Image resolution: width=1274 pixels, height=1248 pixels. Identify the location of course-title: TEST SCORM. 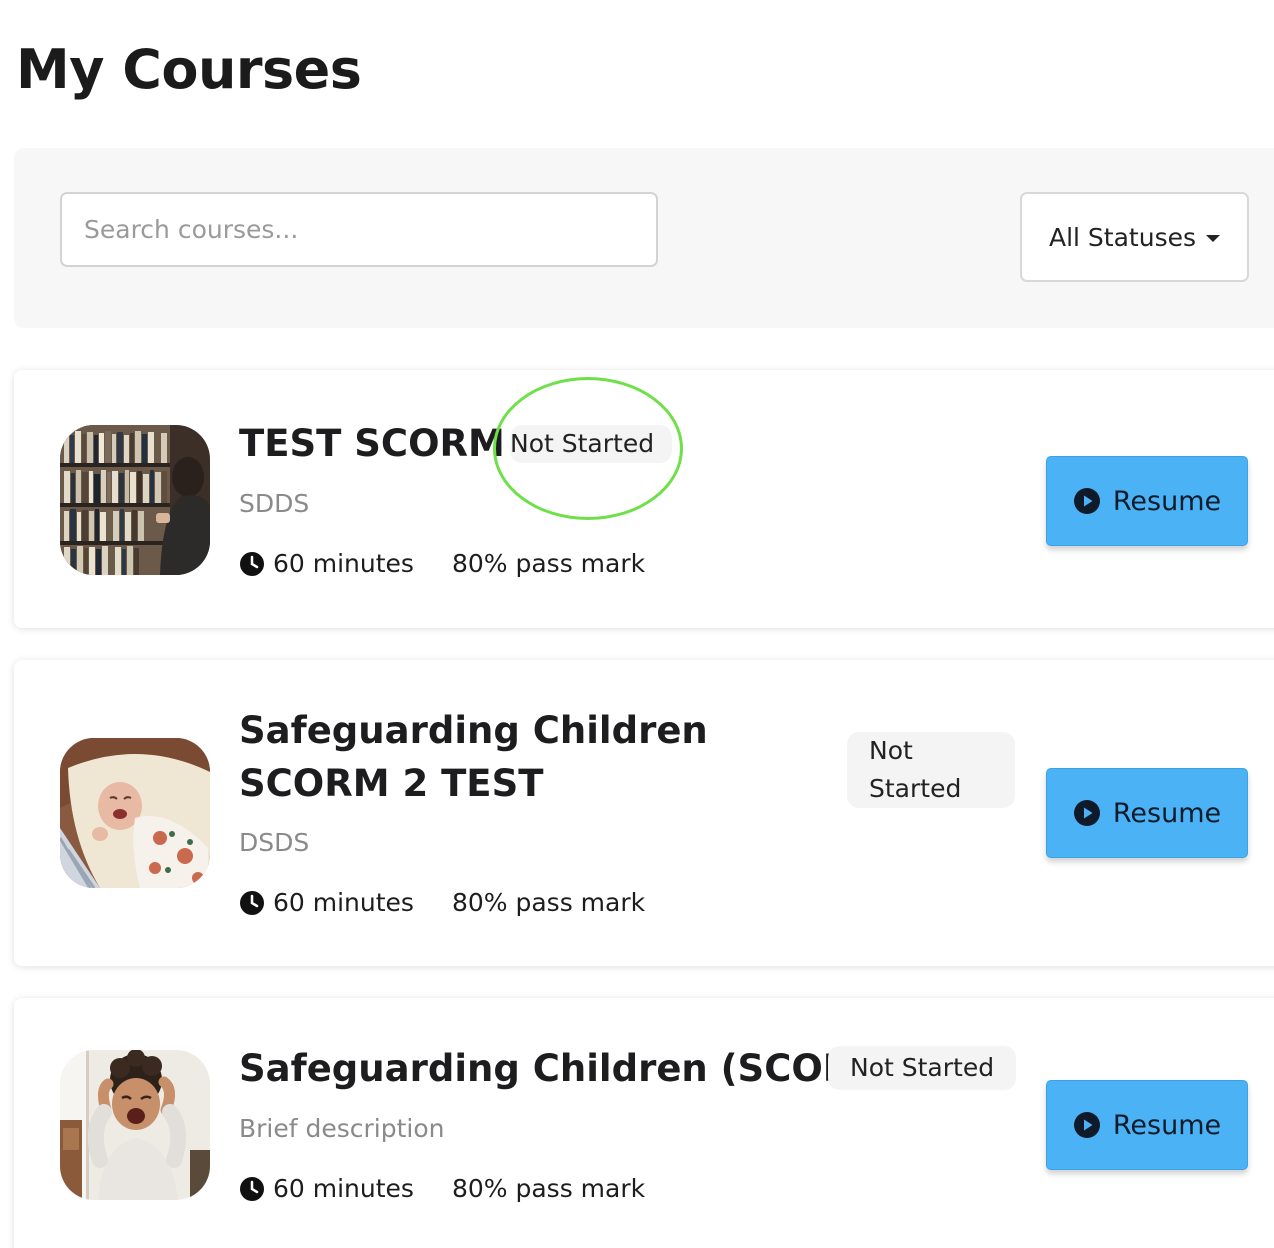
(372, 443).